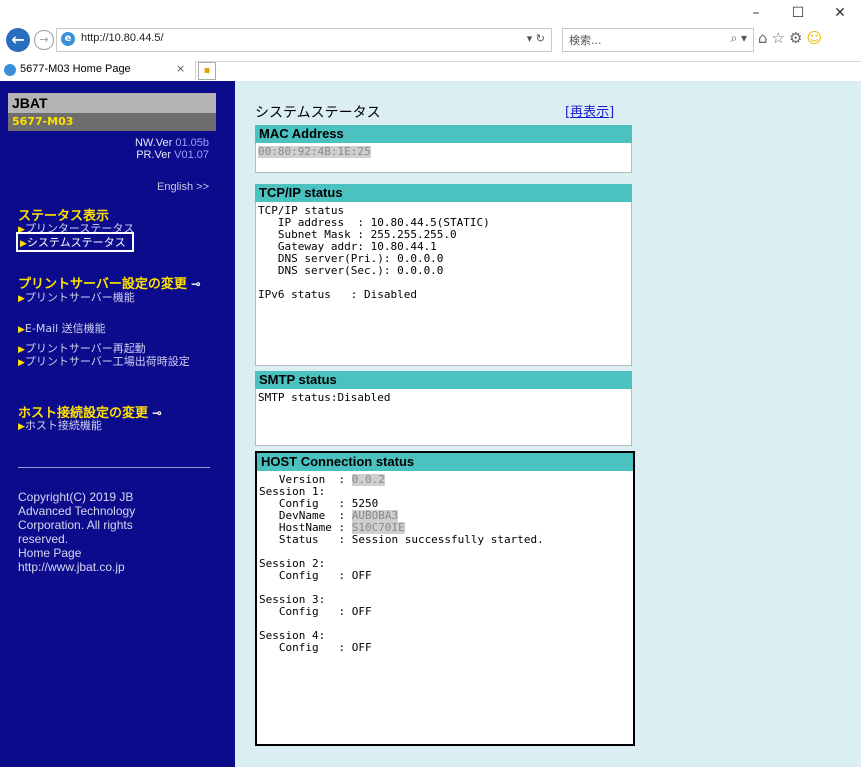 Image resolution: width=861 pixels, height=767 pixels. Describe the element at coordinates (154, 155) in the screenshot. I see `pr-version-label: PR.Ver` at that location.